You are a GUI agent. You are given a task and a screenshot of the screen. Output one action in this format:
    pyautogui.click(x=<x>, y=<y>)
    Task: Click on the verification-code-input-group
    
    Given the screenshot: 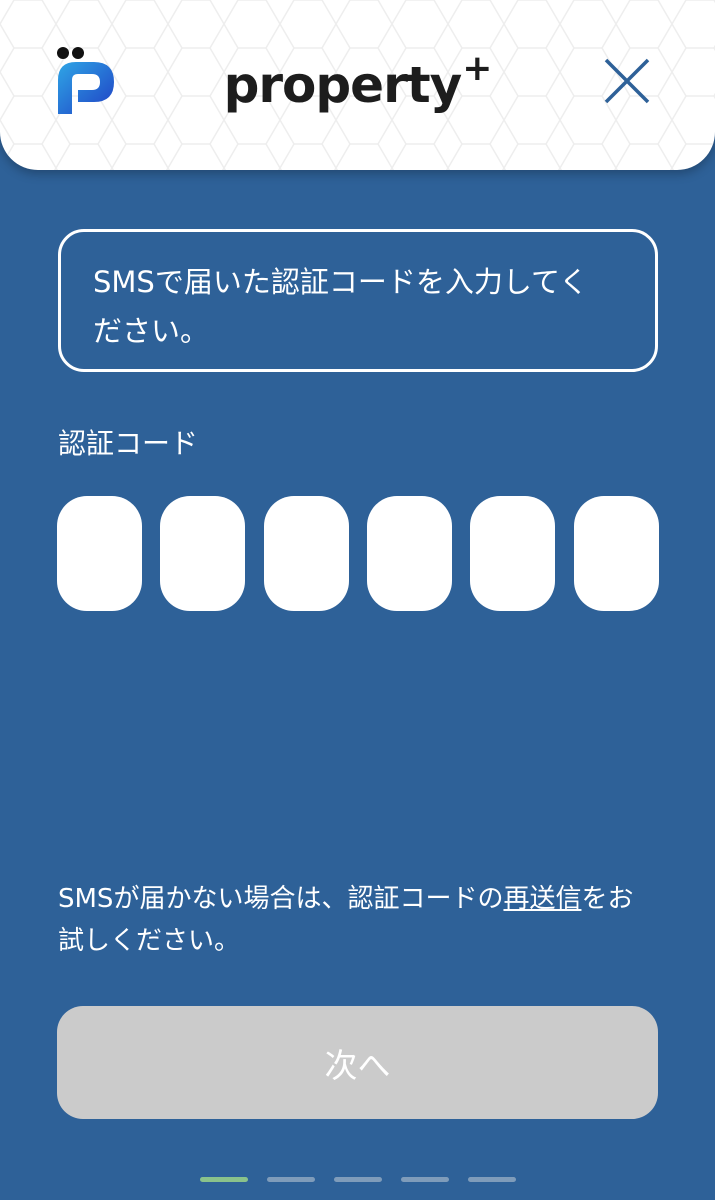 What is the action you would take?
    pyautogui.click(x=358, y=553)
    